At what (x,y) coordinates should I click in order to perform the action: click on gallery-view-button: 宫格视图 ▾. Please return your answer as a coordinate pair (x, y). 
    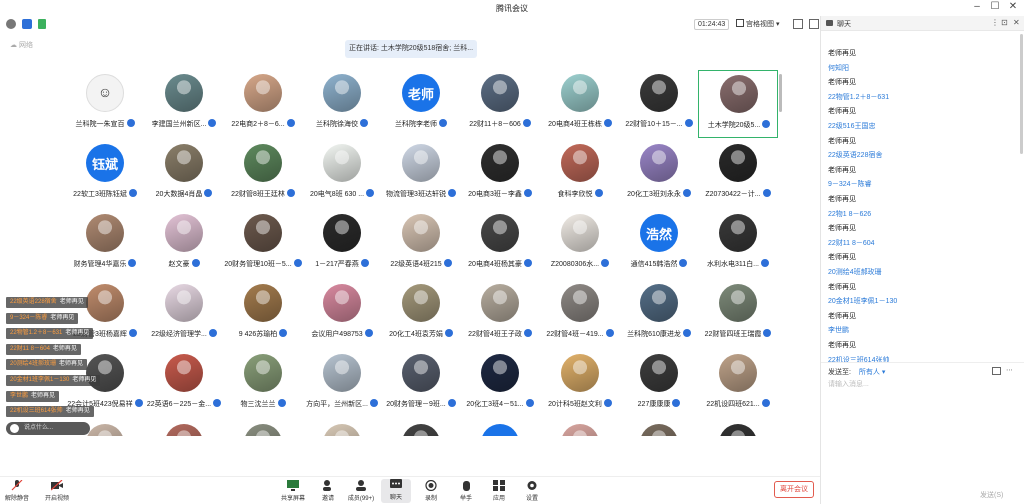
    Looking at the image, I should click on (757, 24).